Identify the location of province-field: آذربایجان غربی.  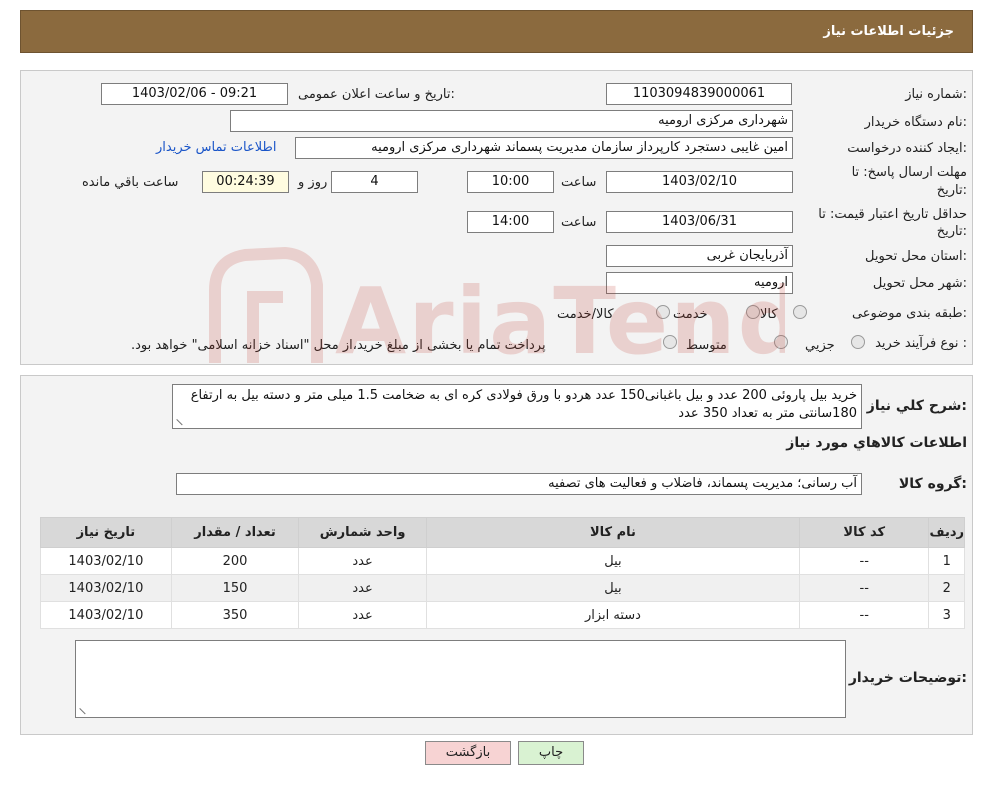
(699, 256).